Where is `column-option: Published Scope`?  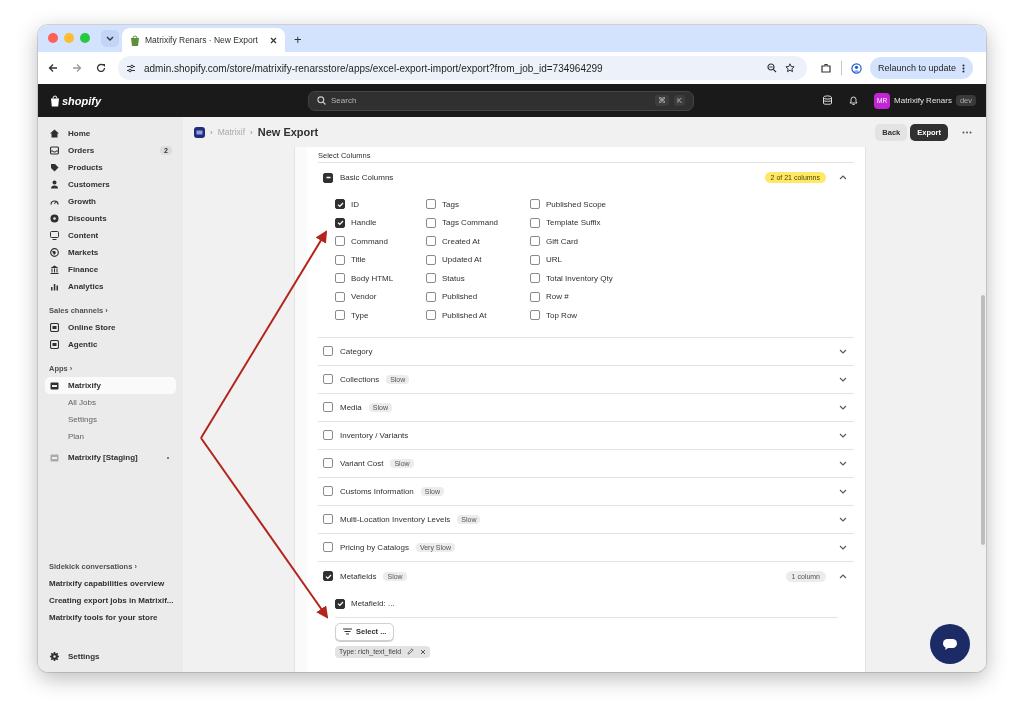 column-option: Published Scope is located at coordinates (571, 204).